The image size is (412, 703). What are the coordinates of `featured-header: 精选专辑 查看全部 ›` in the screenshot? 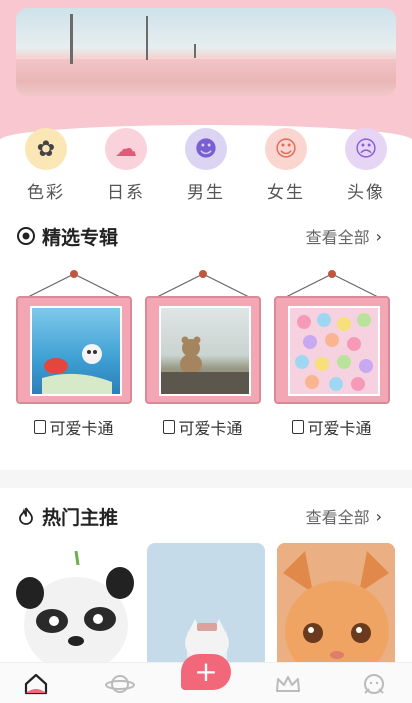 It's located at (199, 236).